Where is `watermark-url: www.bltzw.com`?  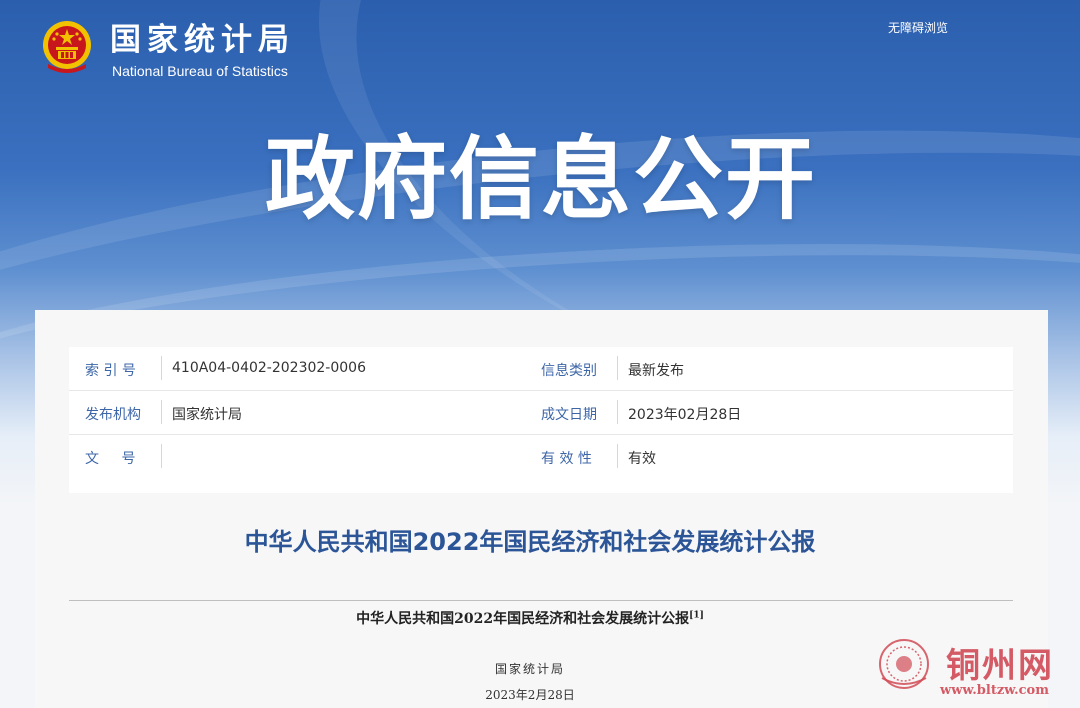 watermark-url: www.bltzw.com is located at coordinates (994, 690).